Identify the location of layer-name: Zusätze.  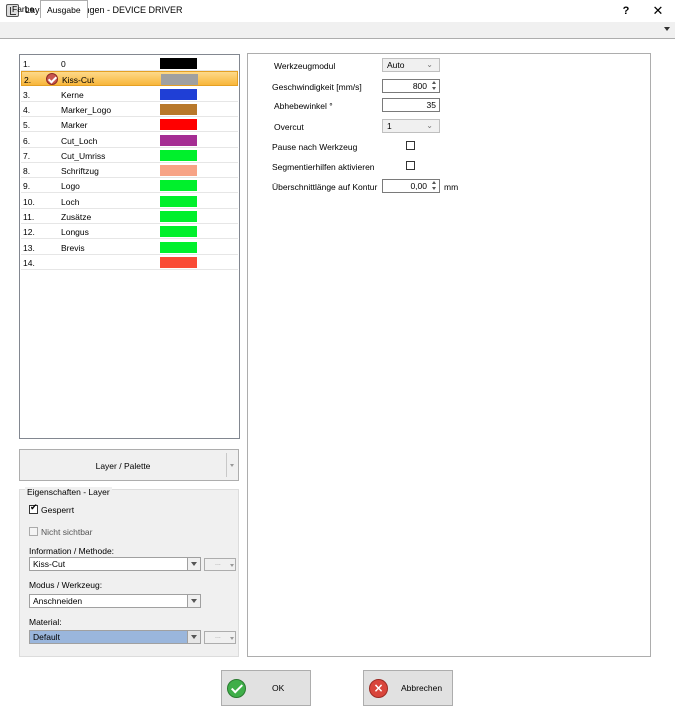
(76, 217).